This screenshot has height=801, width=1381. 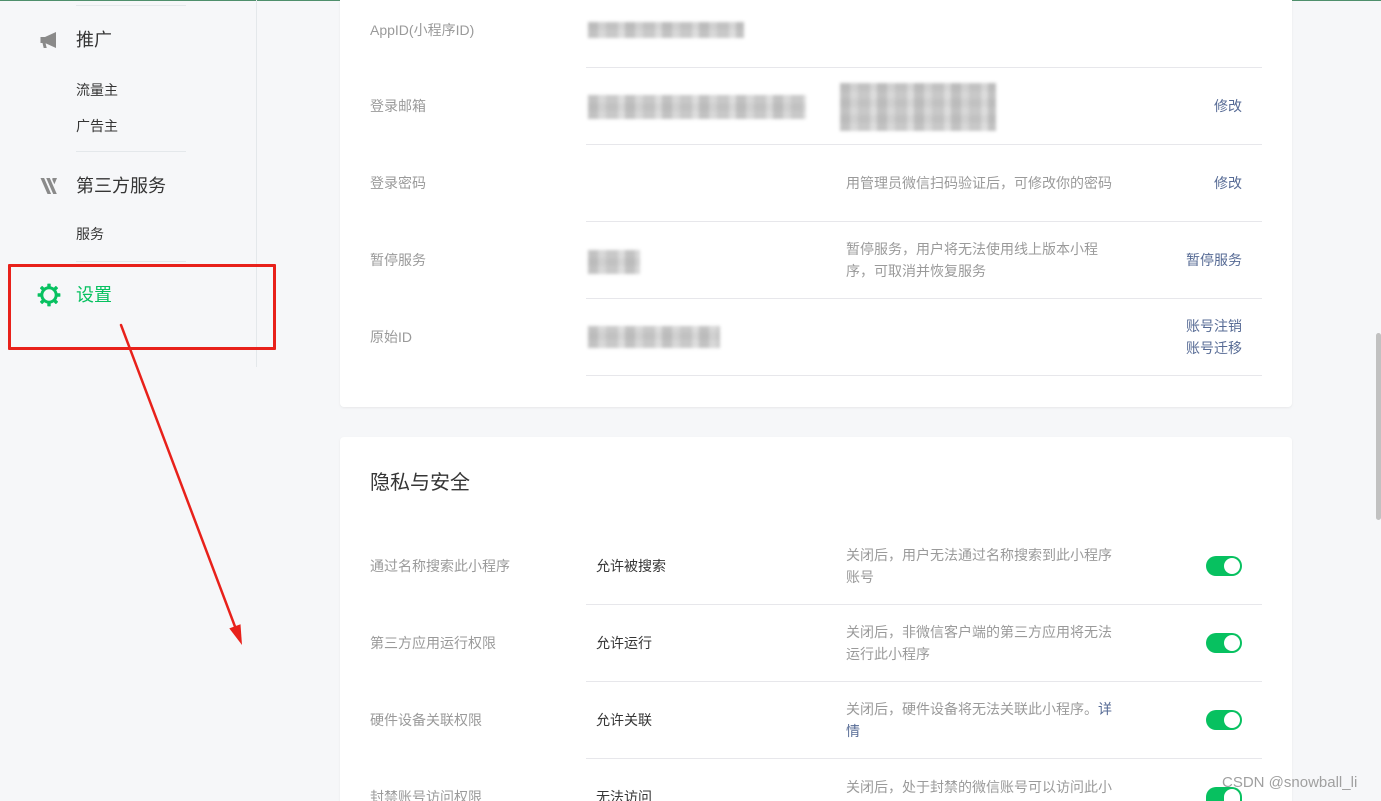 I want to click on row-actions: 暂停服务, so click(x=1214, y=260).